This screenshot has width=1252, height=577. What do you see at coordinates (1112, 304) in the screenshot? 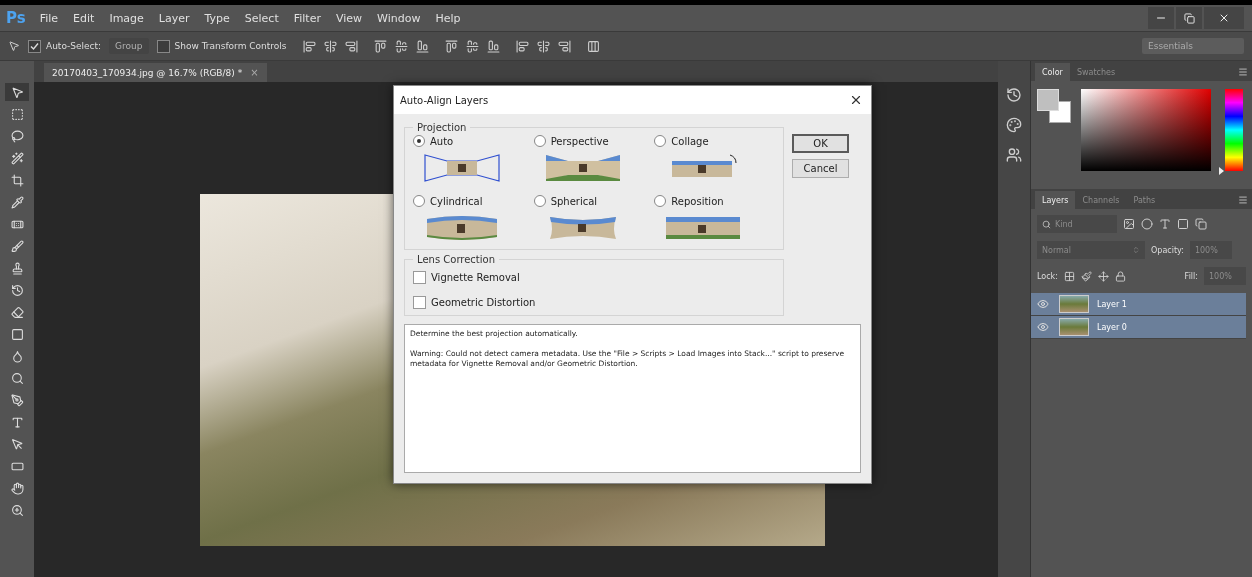
I see `layer-name: Layer 1` at bounding box center [1112, 304].